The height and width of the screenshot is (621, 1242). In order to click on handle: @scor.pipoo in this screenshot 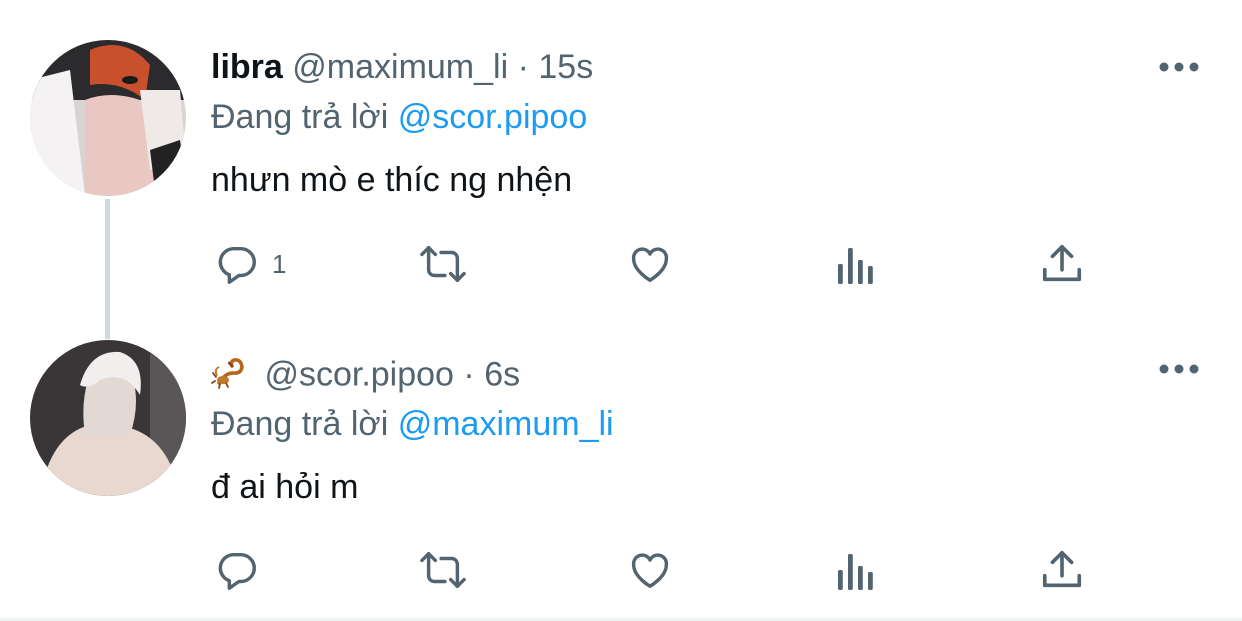, I will do `click(359, 374)`.